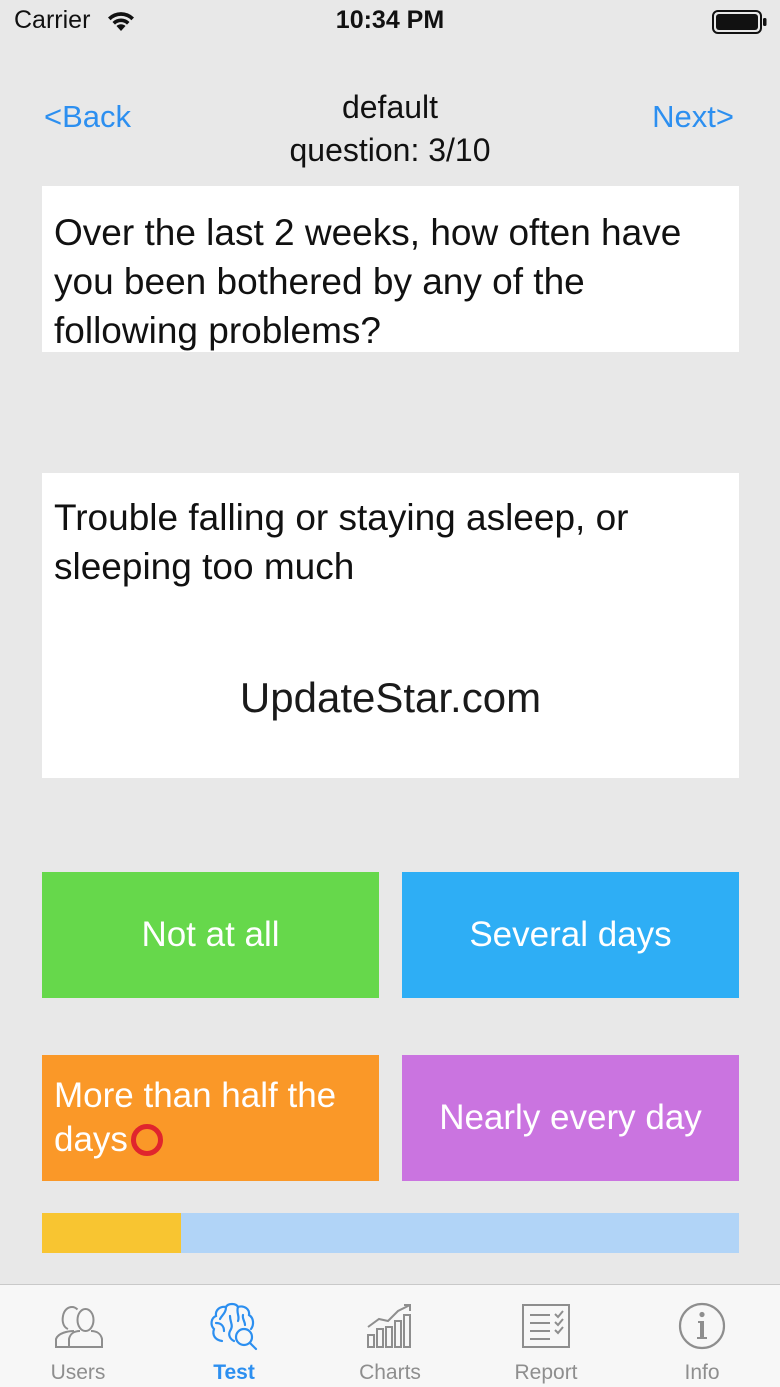 The image size is (780, 1387). I want to click on brain-icon, so click(234, 1326).